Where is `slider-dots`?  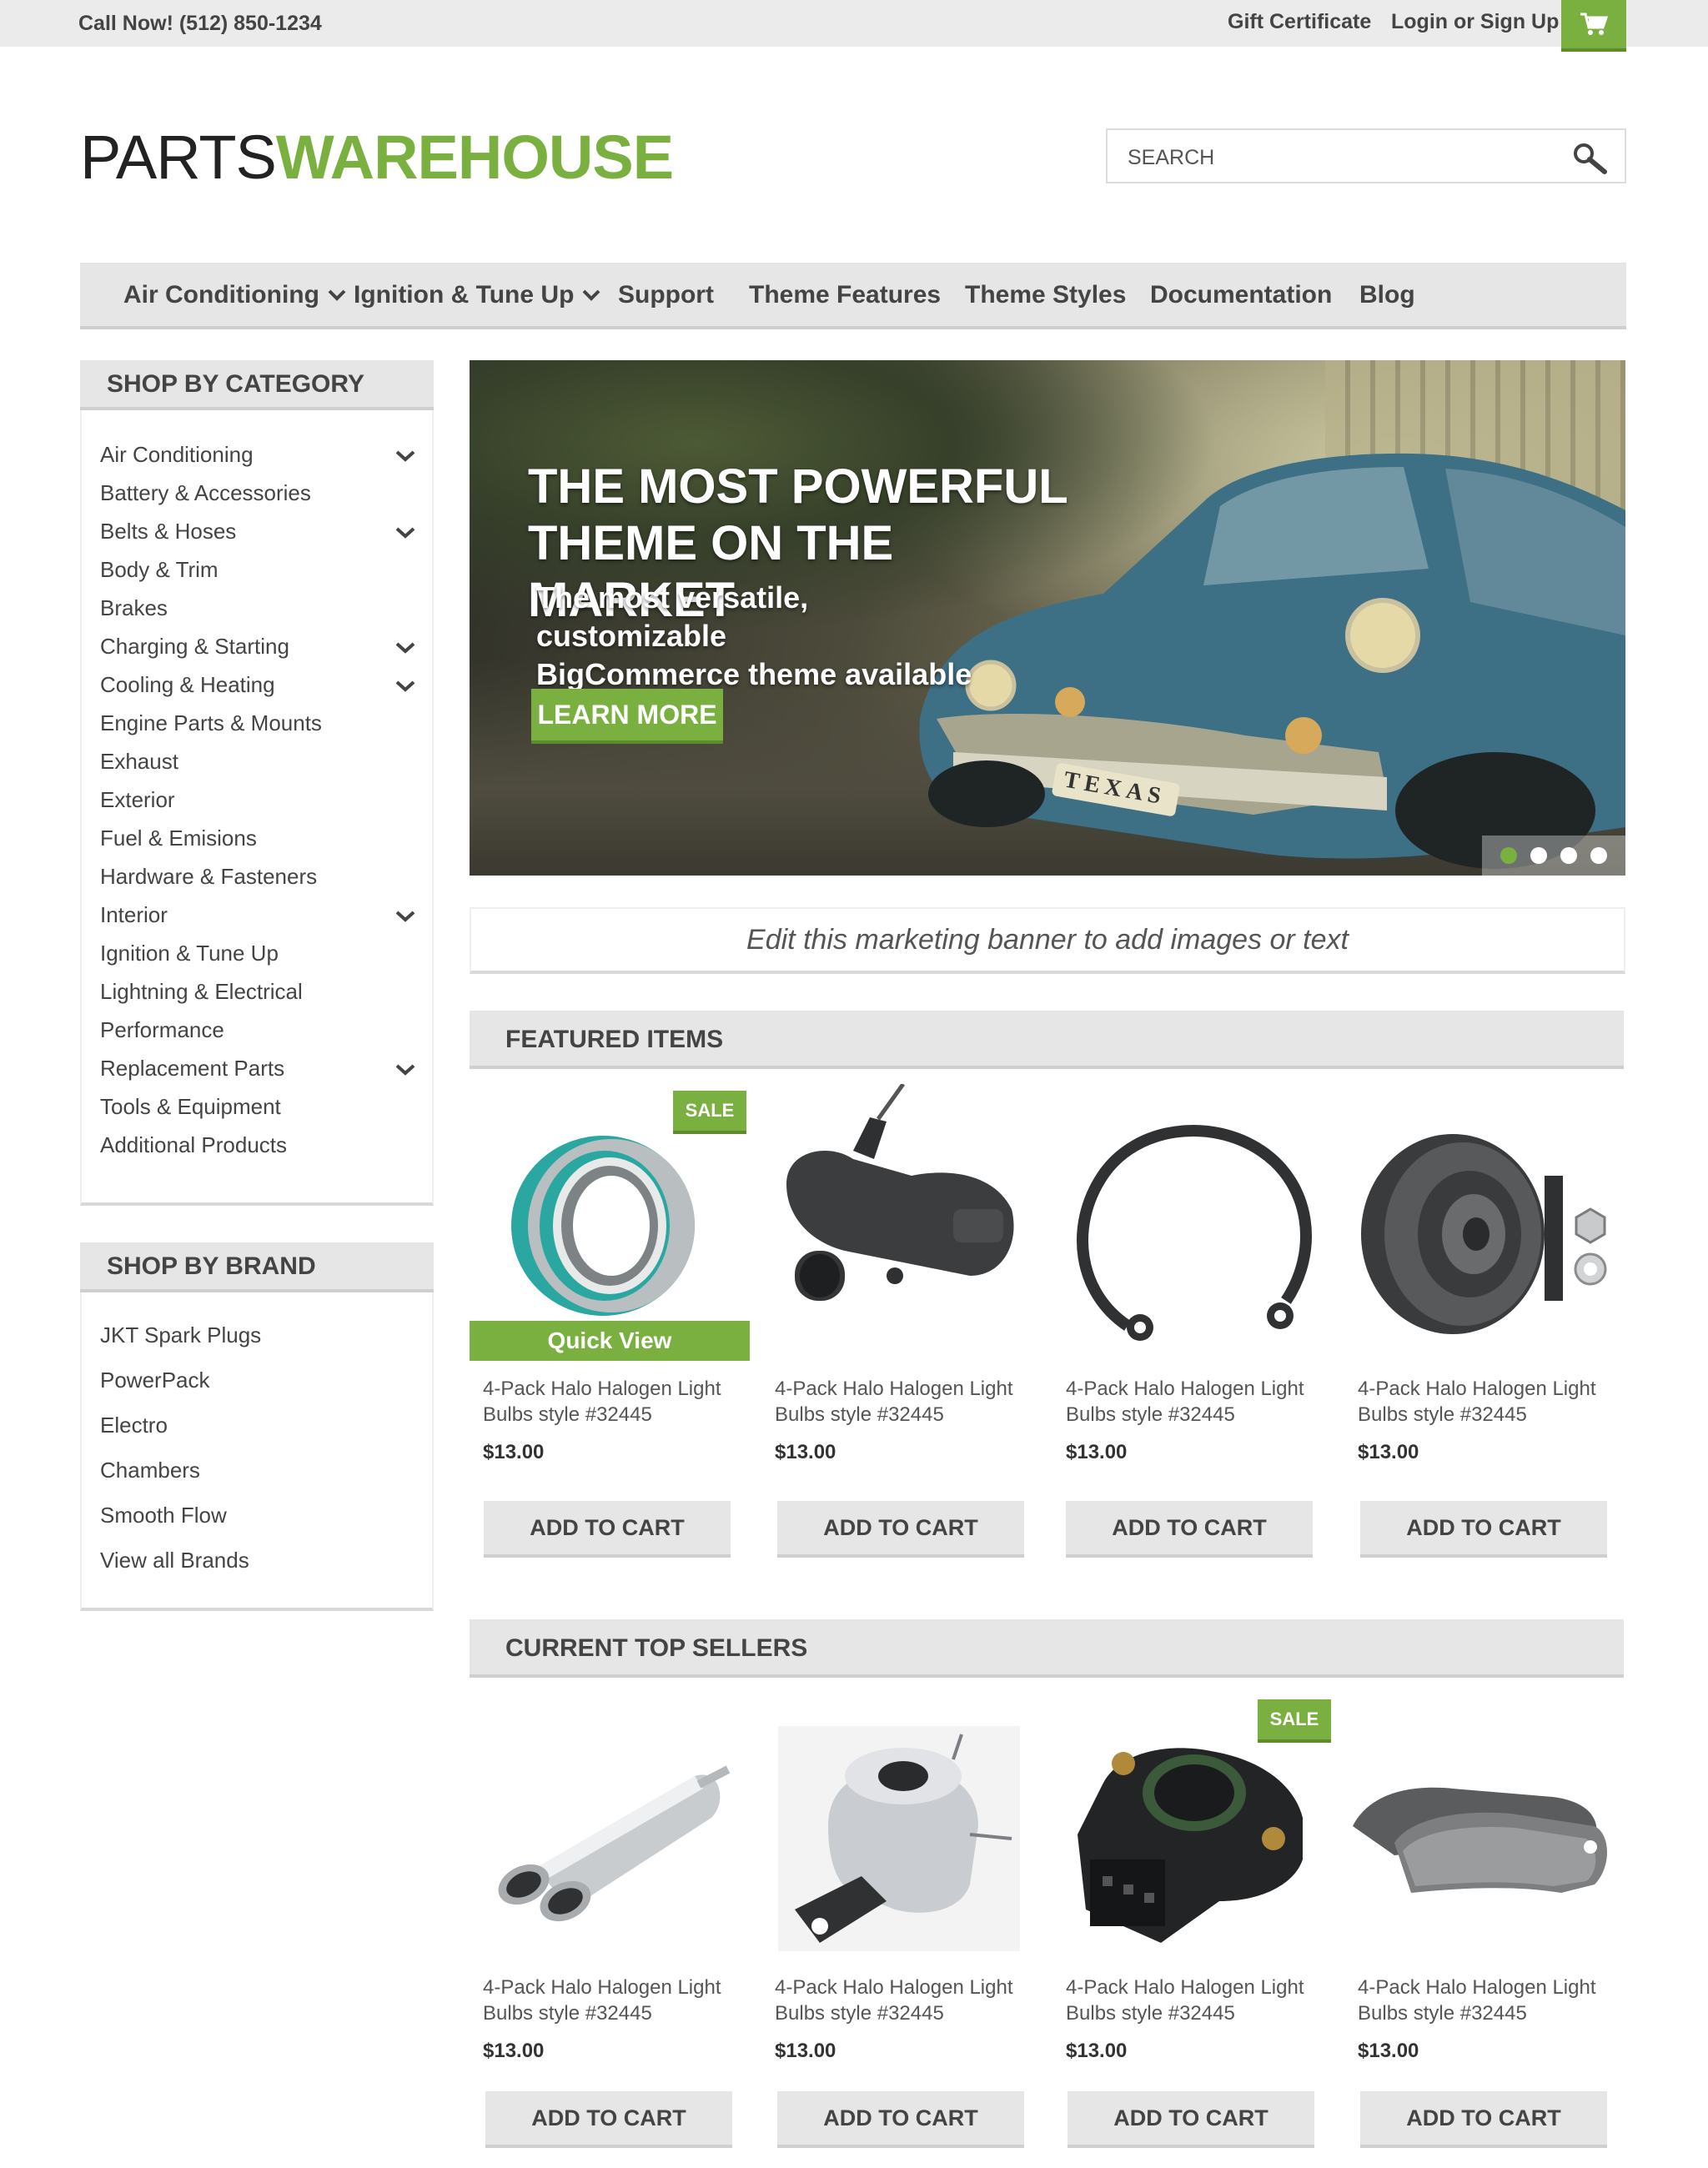 slider-dots is located at coordinates (1553, 856).